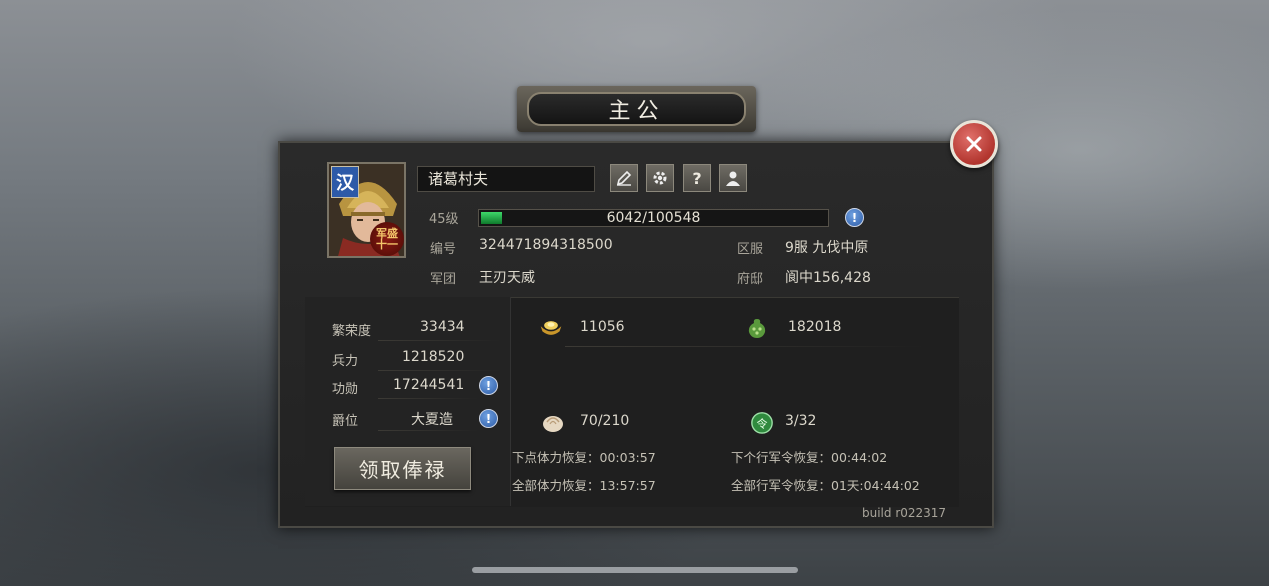  I want to click on svg-text: 令, so click(761, 424).